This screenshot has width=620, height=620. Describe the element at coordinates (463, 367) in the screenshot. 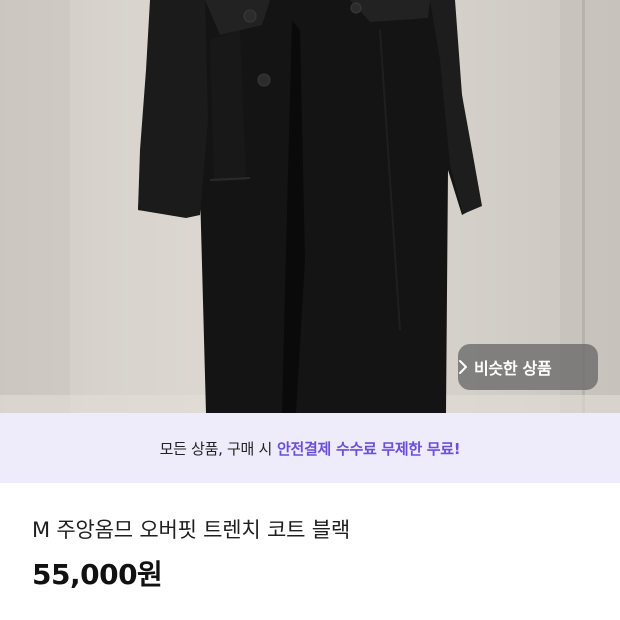

I see `chevron-right-icon` at that location.